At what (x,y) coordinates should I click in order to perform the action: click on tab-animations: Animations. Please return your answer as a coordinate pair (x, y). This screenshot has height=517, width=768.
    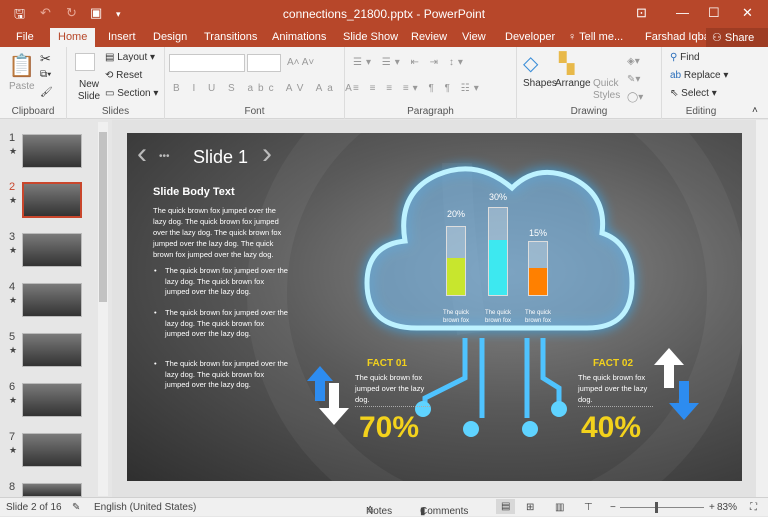
    Looking at the image, I should click on (299, 37).